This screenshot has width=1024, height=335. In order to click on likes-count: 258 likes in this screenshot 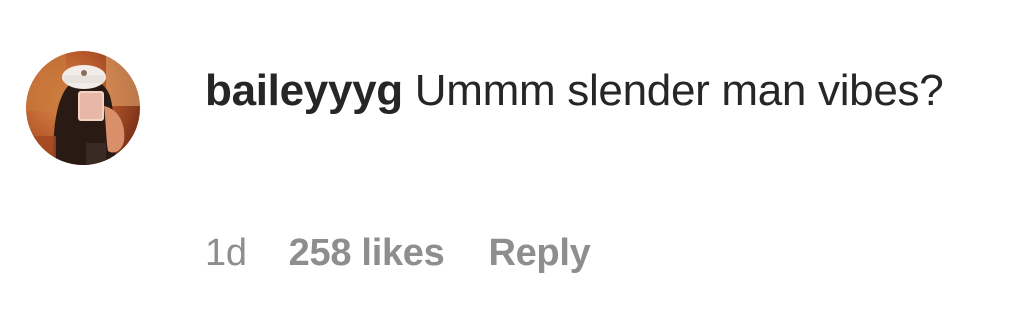, I will do `click(367, 253)`.